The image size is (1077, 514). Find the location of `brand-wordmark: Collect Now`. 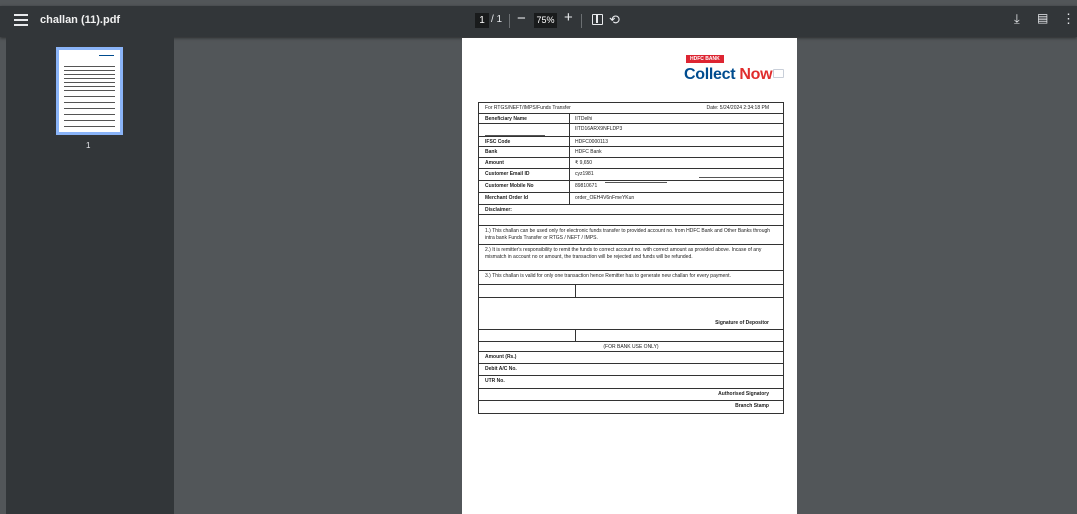

brand-wordmark: Collect Now is located at coordinates (734, 75).